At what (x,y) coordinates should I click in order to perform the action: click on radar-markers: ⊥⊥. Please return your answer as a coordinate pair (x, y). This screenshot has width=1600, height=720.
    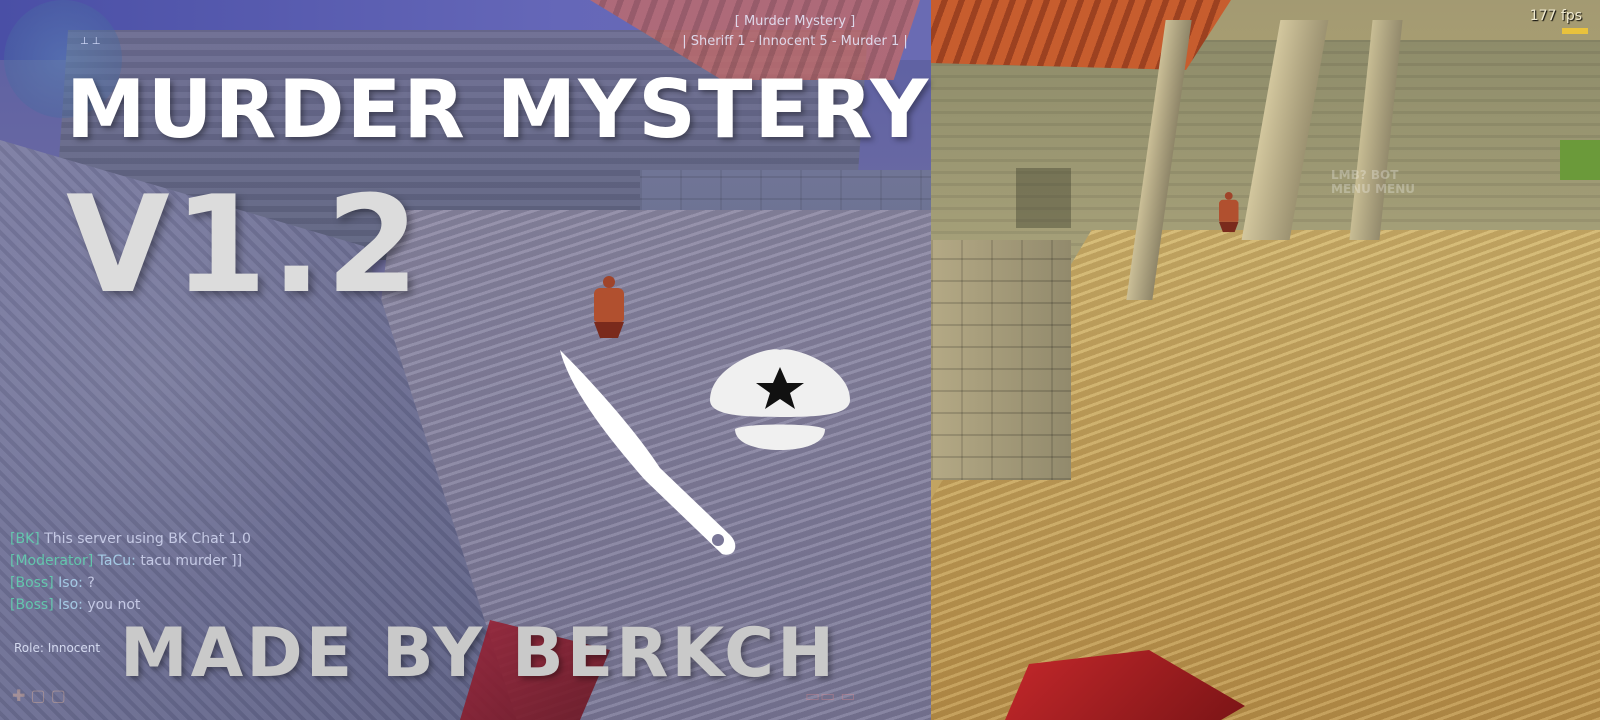
    Looking at the image, I should click on (92, 41).